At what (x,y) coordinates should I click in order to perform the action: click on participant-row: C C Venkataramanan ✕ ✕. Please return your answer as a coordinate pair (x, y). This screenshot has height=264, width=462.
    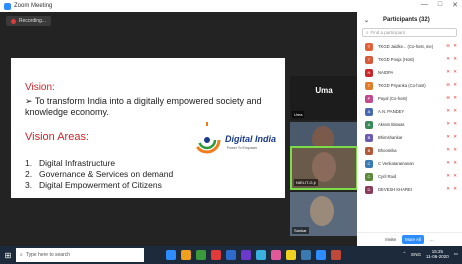
    Looking at the image, I should click on (409, 163).